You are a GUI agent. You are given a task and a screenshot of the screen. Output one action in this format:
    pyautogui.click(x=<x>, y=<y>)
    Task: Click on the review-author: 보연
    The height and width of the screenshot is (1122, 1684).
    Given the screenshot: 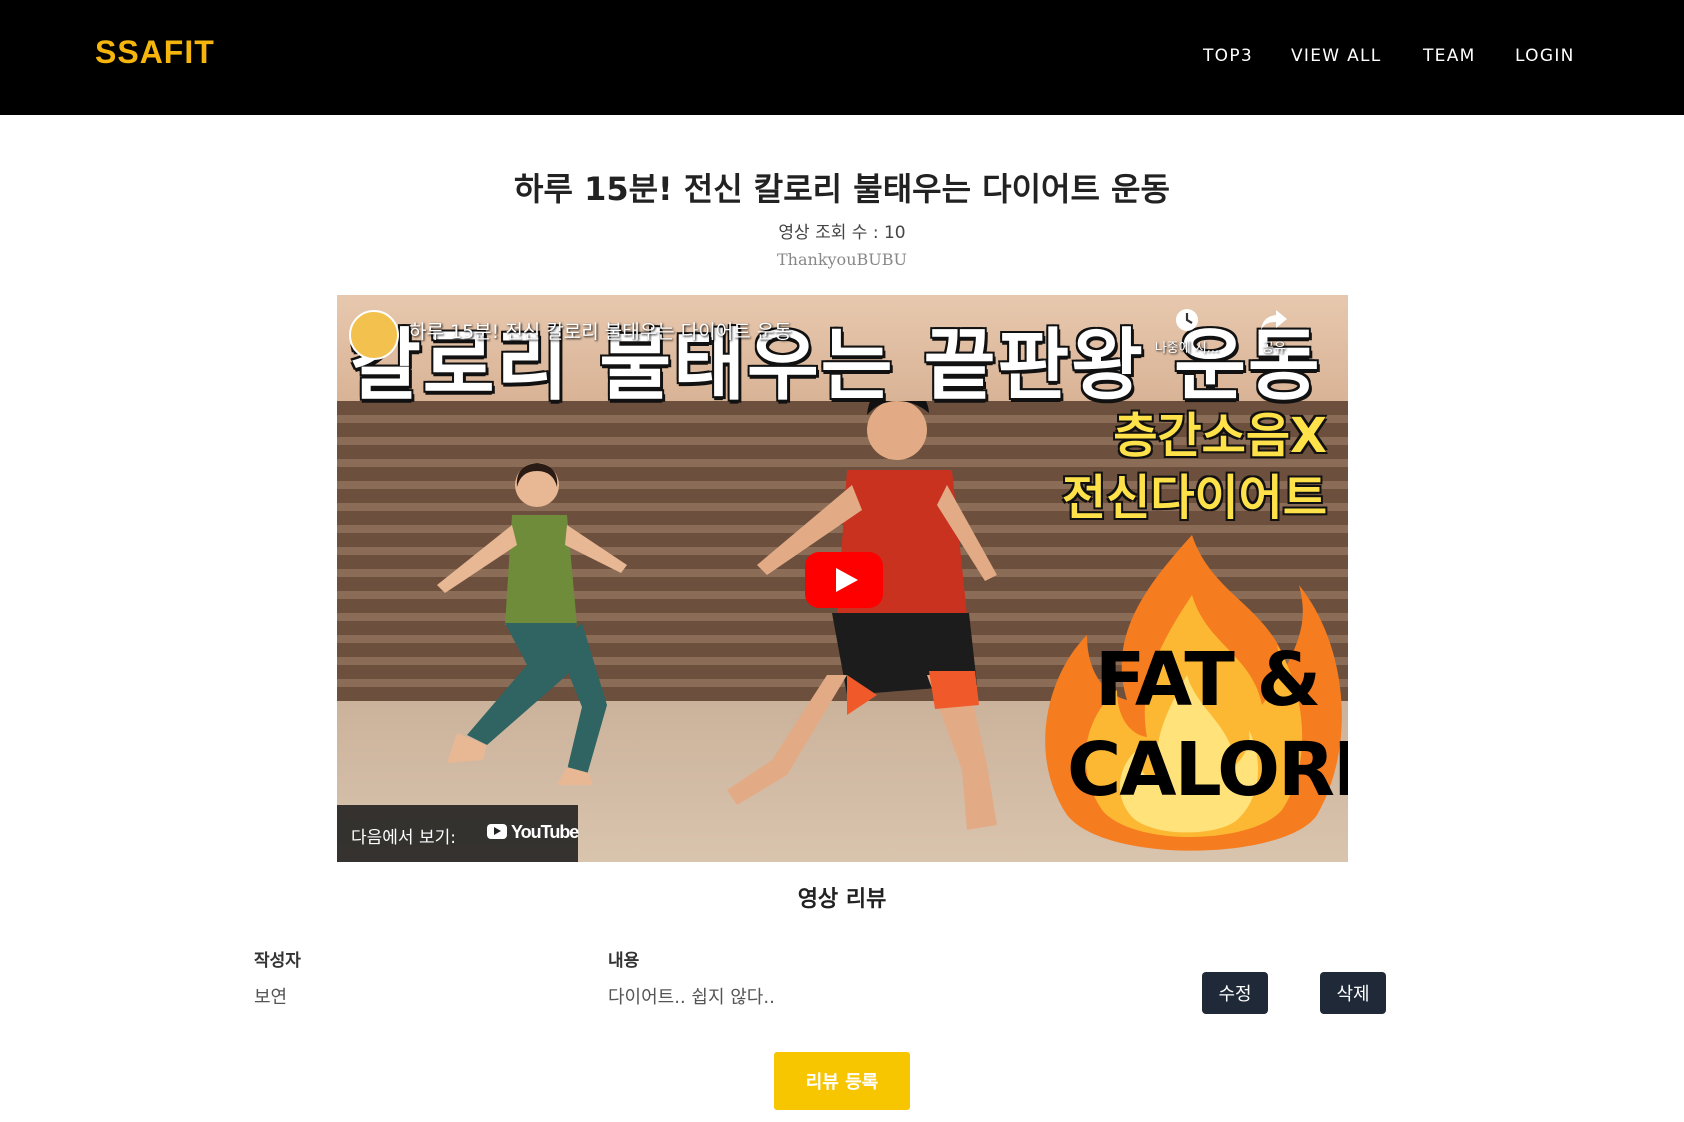 What is the action you would take?
    pyautogui.click(x=271, y=997)
    